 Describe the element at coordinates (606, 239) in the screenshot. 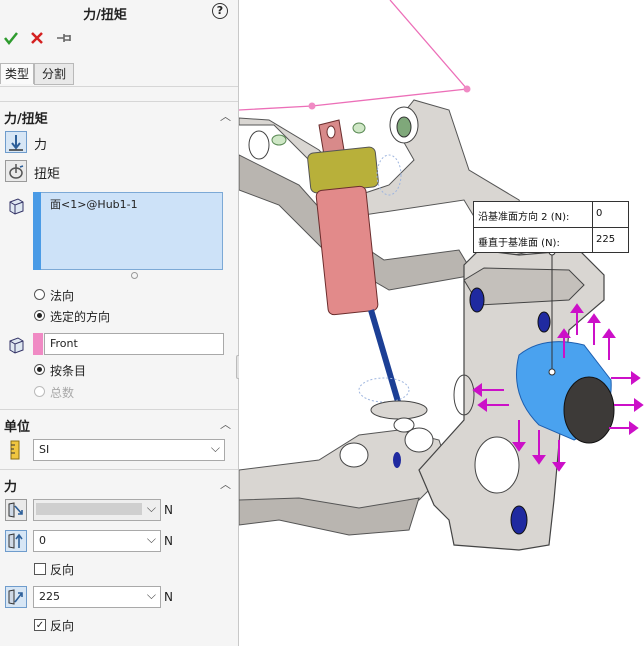

I see `callout-row2-value: 225` at that location.